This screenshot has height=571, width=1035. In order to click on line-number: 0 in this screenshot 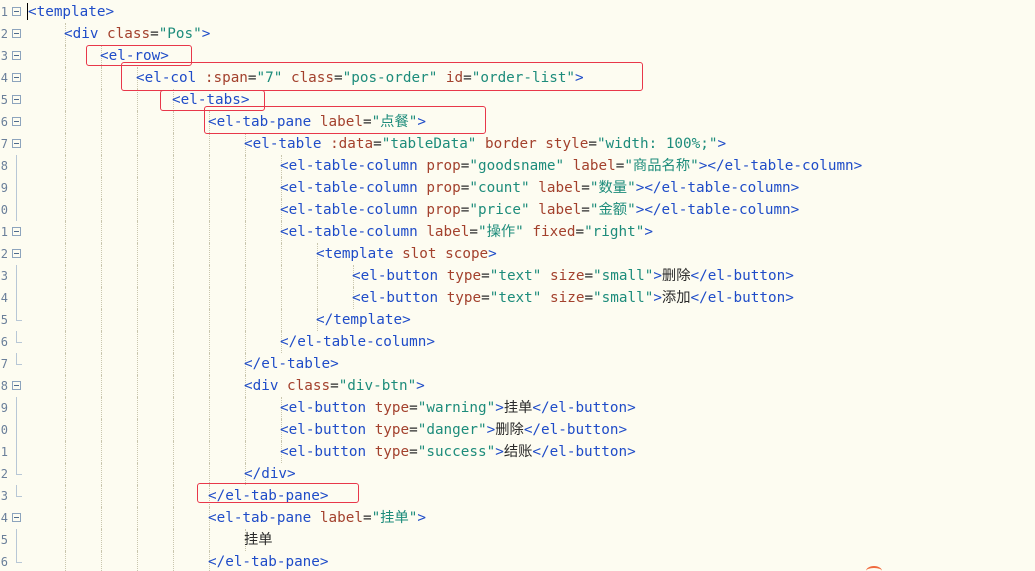, I will do `click(4, 210)`.